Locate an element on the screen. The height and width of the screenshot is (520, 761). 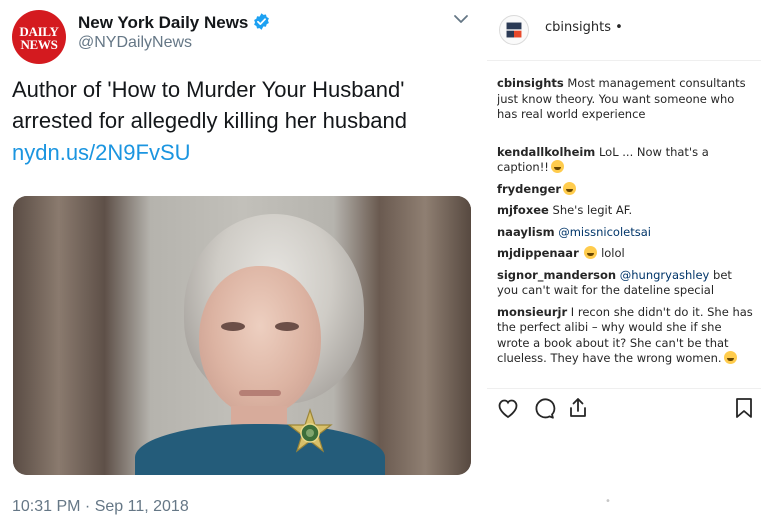
comment-mention: @hungryashley is located at coordinates (665, 275).